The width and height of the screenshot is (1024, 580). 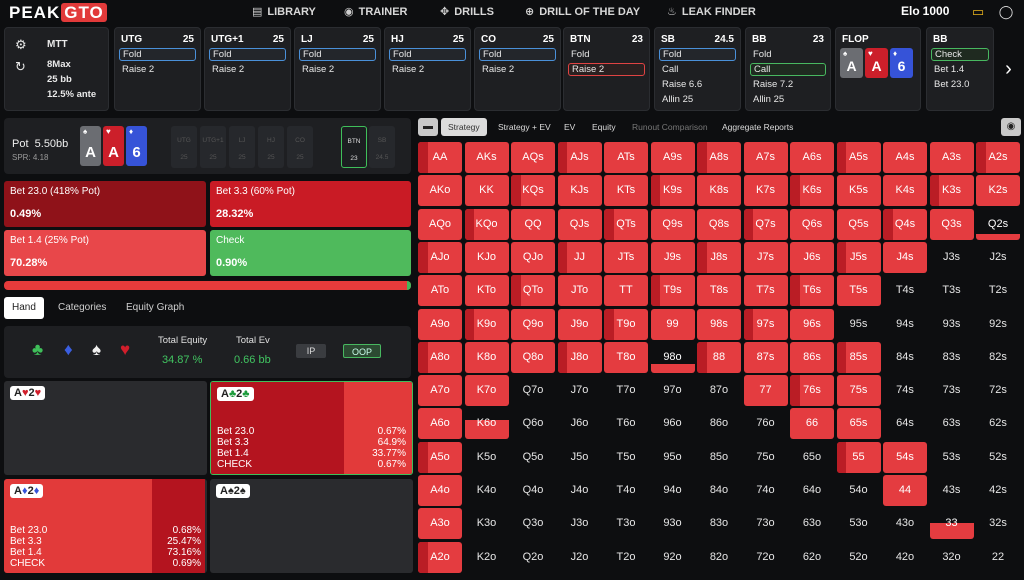 I want to click on combo-a2-spades: A♠2♠, so click(x=311, y=526).